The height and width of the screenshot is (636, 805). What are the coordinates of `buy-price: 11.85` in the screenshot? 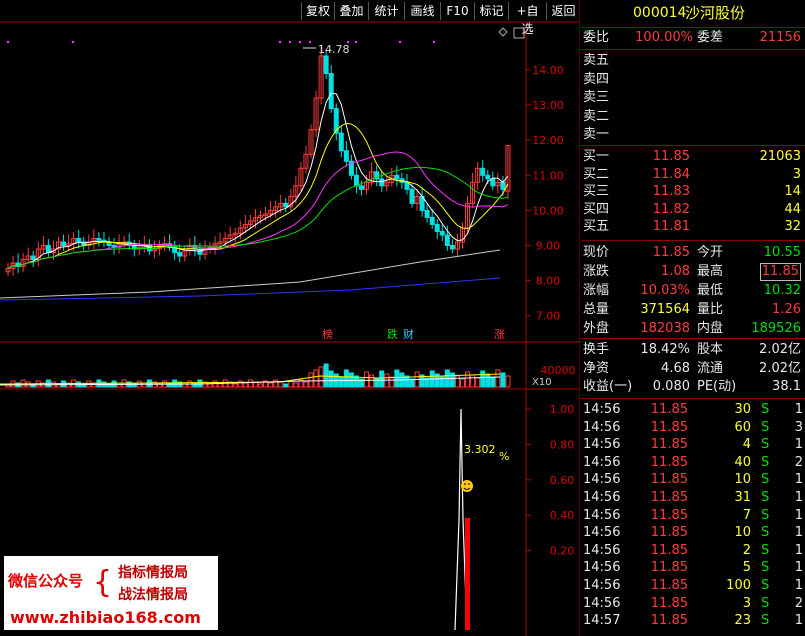 It's located at (671, 156).